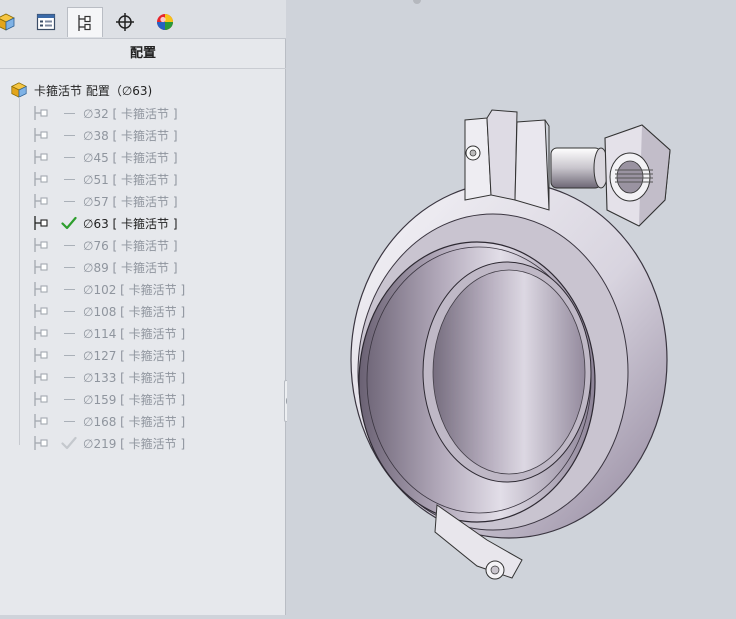 The image size is (736, 619). I want to click on configuration-label: ∅168 [ 卡箍活节 ], so click(134, 421).